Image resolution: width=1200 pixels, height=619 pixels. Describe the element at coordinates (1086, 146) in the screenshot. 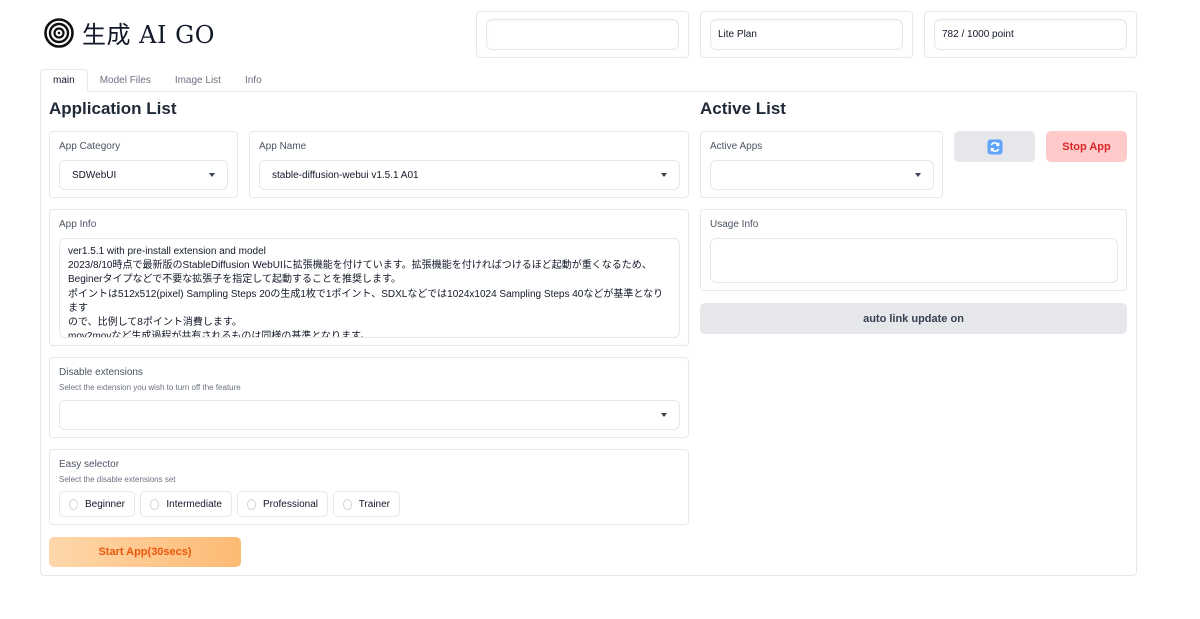

I see `stop-app-button: Stop App` at that location.